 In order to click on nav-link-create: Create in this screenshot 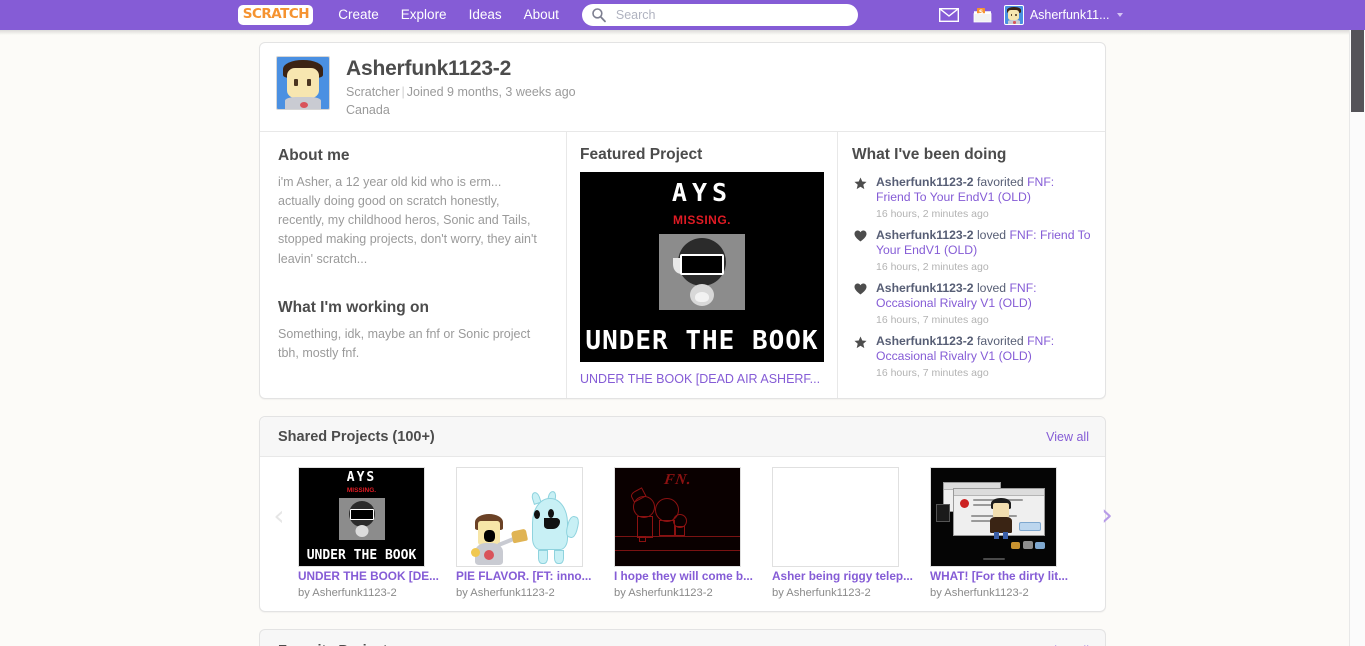, I will do `click(358, 15)`.